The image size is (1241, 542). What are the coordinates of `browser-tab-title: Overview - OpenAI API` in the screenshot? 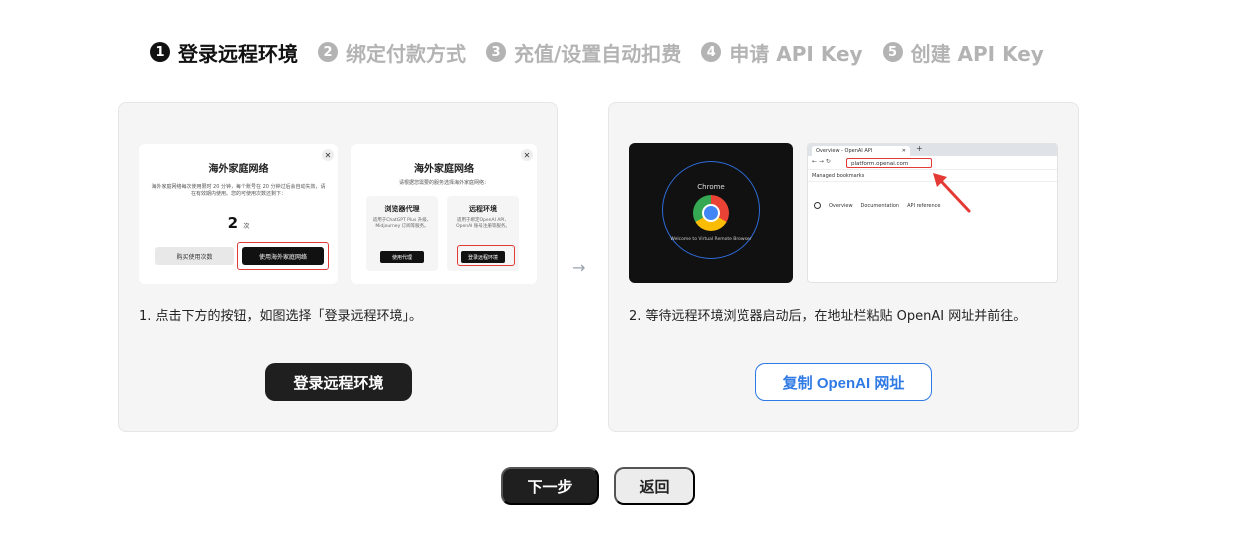 It's located at (844, 151).